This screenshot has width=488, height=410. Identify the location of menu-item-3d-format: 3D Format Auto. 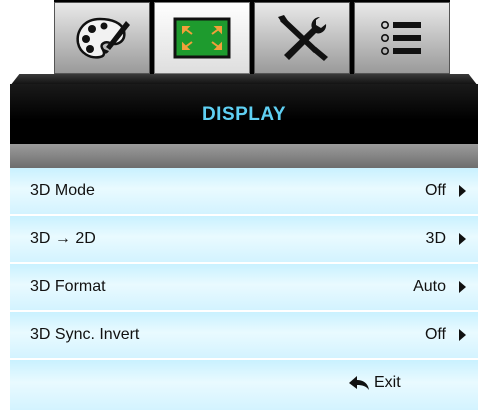
(244, 288).